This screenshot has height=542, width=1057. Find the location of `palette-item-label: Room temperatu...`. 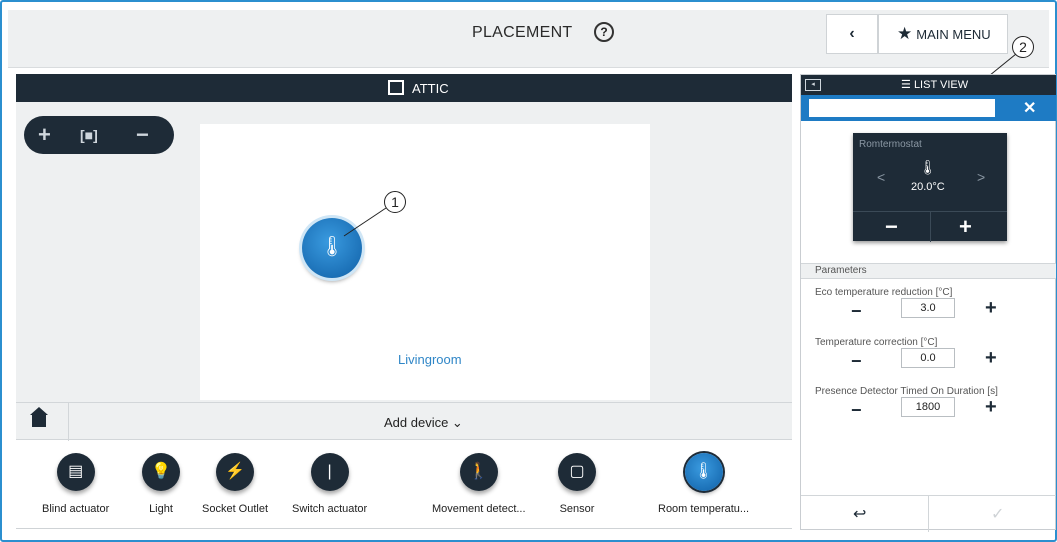

palette-item-label: Room temperatu... is located at coordinates (704, 509).